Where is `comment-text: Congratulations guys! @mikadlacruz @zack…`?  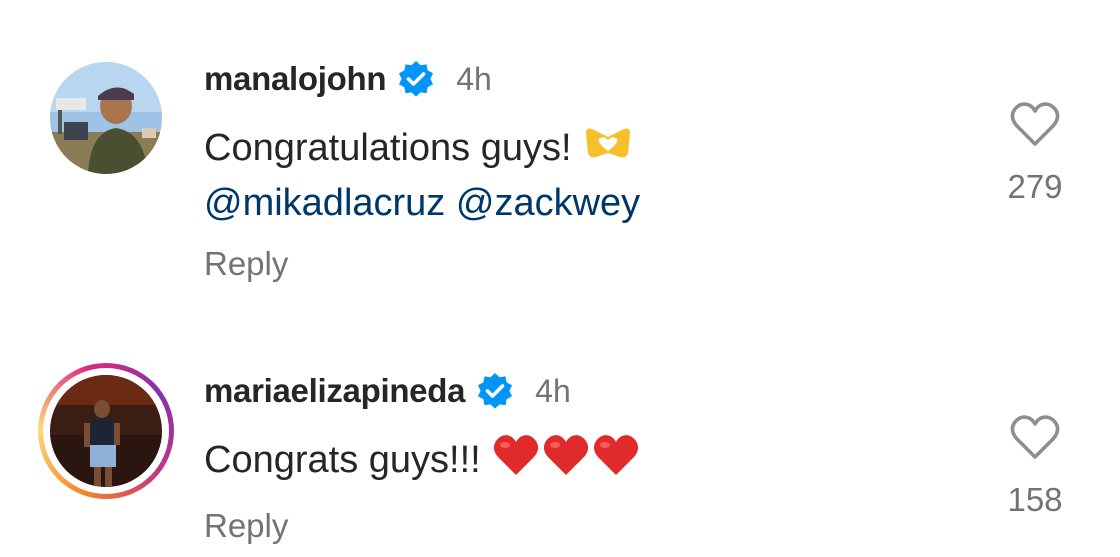 comment-text: Congratulations guys! @mikadlacruz @zack… is located at coordinates (422, 175).